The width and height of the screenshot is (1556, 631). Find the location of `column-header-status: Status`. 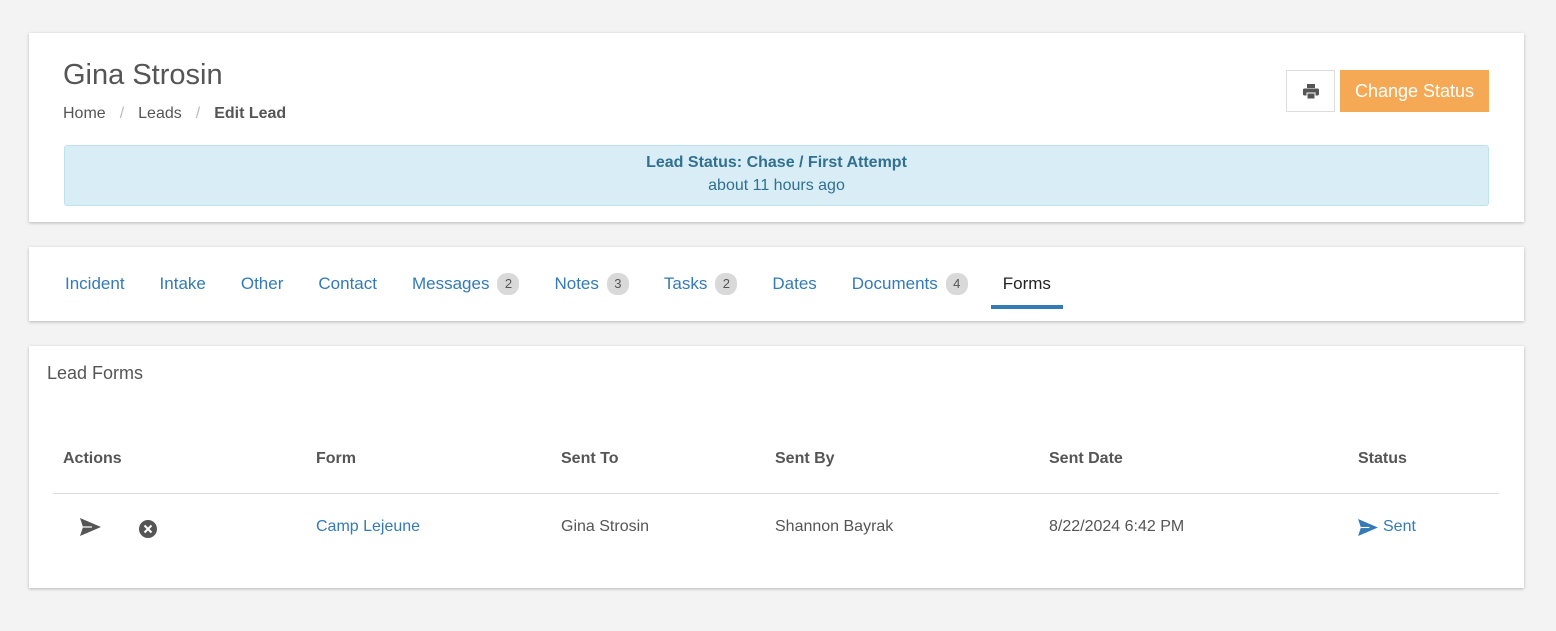

column-header-status: Status is located at coordinates (1382, 458).